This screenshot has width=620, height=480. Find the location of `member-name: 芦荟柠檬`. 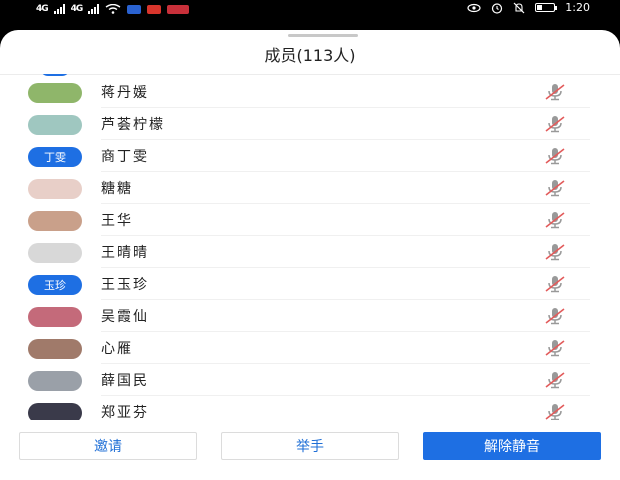

member-name: 芦荟柠檬 is located at coordinates (133, 125).